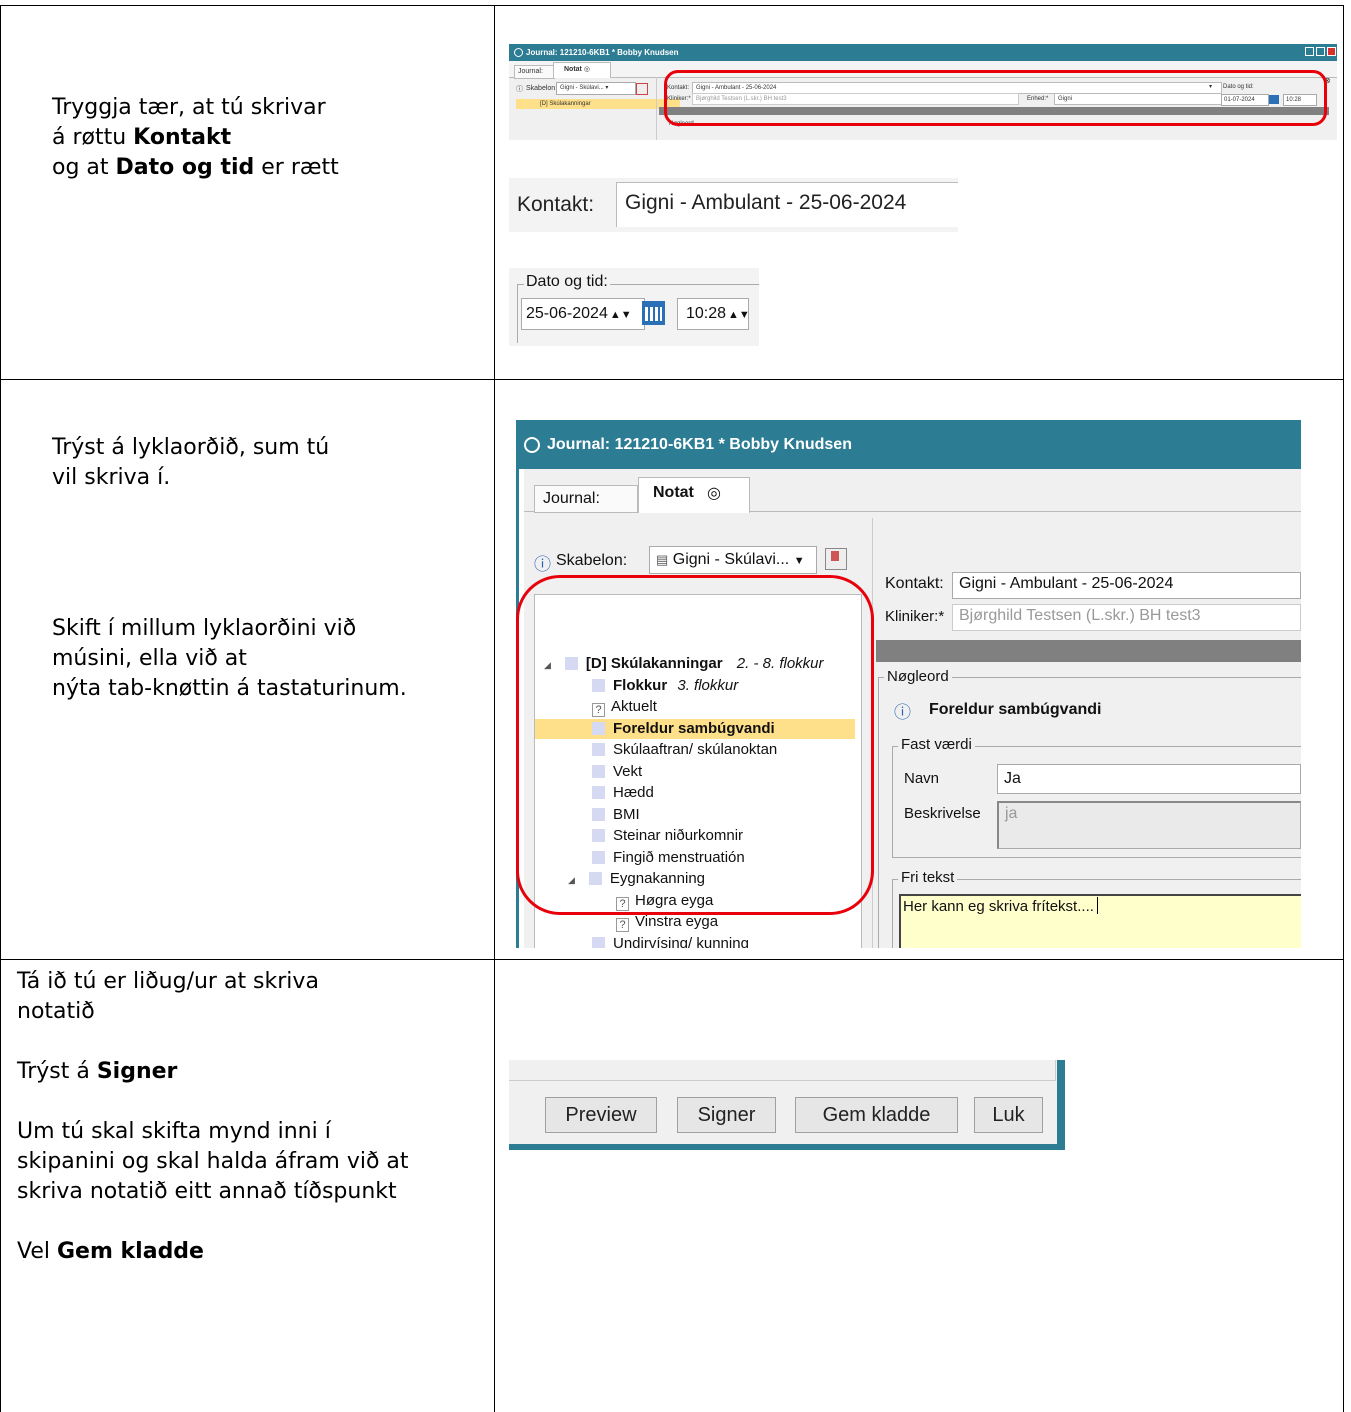 The height and width of the screenshot is (1412, 1351). What do you see at coordinates (1088, 651) in the screenshot?
I see `separator-bar-large` at bounding box center [1088, 651].